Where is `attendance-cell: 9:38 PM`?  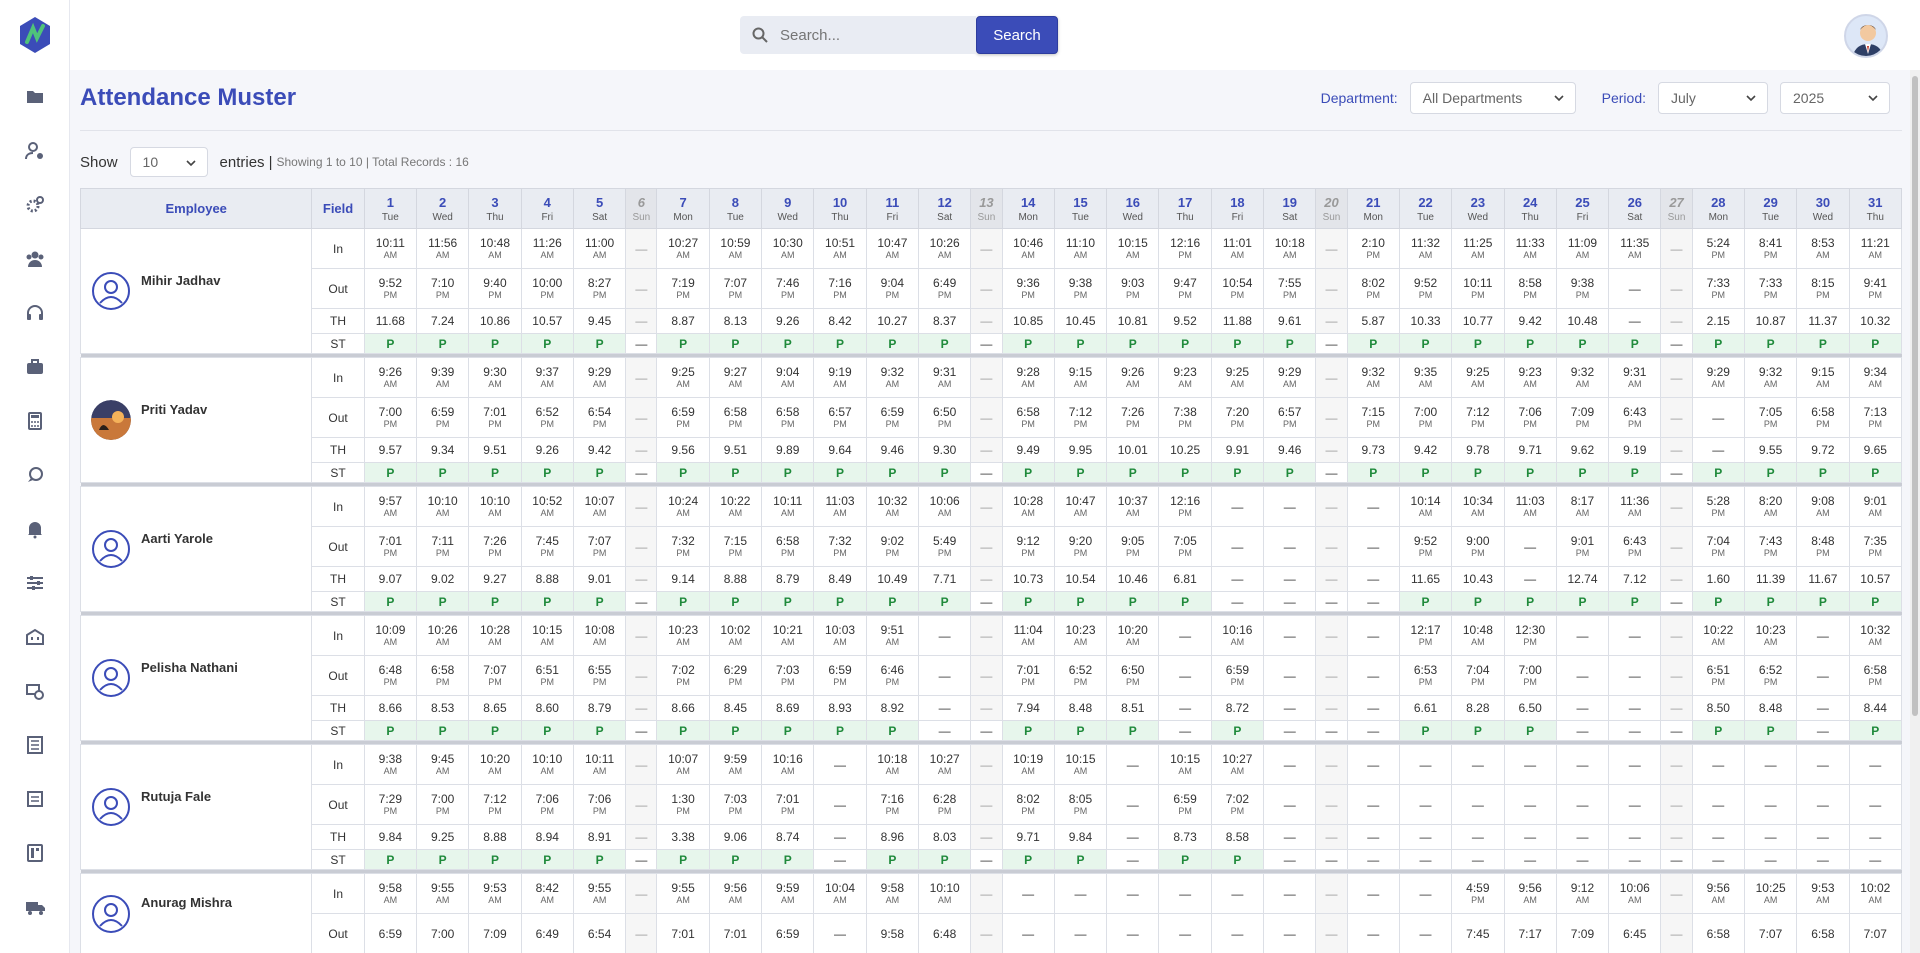
attendance-cell: 9:38 PM is located at coordinates (1080, 288).